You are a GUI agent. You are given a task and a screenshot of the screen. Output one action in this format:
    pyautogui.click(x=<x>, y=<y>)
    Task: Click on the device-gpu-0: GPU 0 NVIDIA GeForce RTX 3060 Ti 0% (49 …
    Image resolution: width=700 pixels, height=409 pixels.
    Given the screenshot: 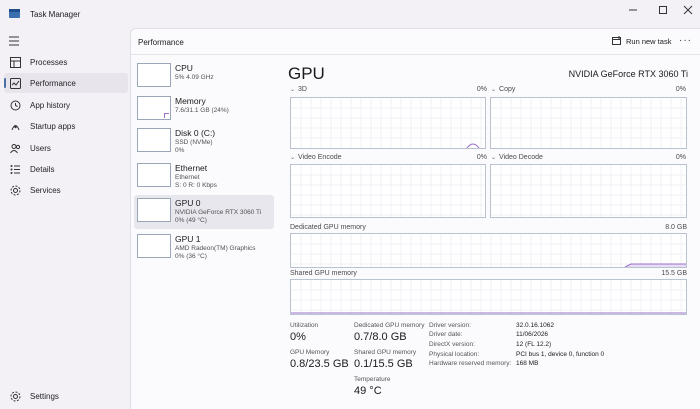 What is the action you would take?
    pyautogui.click(x=204, y=212)
    